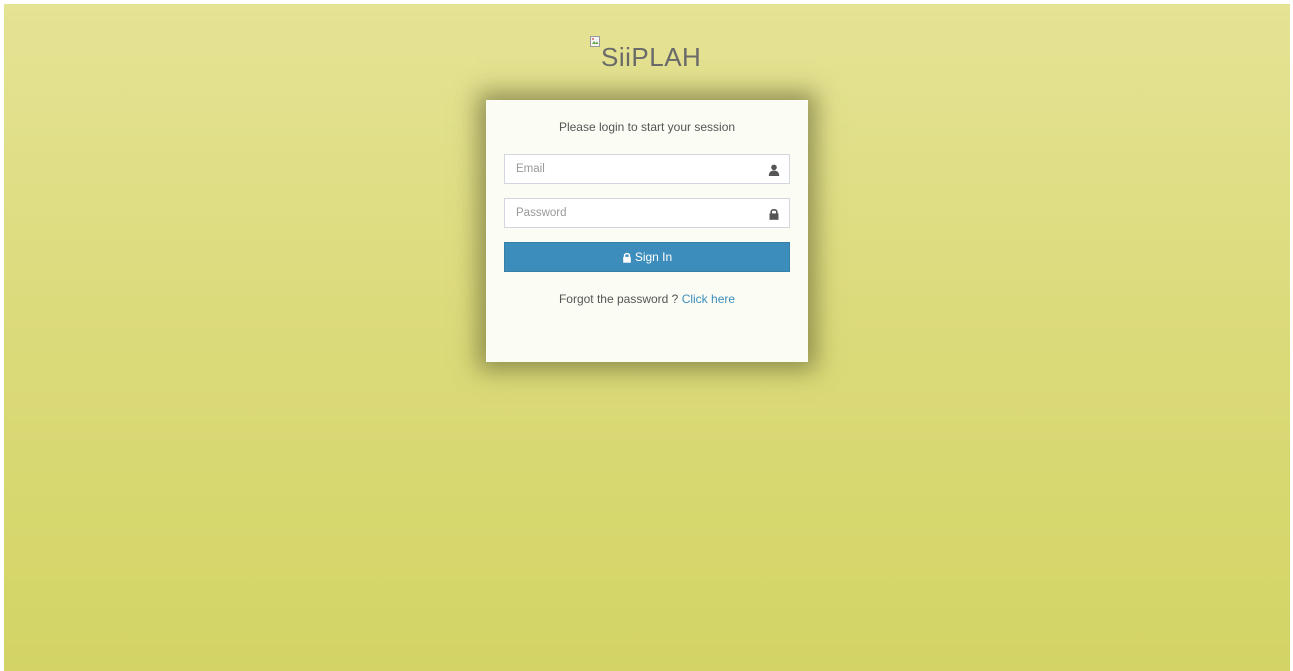  What do you see at coordinates (651, 57) in the screenshot?
I see `logo-alt-text: SiiPLAH` at bounding box center [651, 57].